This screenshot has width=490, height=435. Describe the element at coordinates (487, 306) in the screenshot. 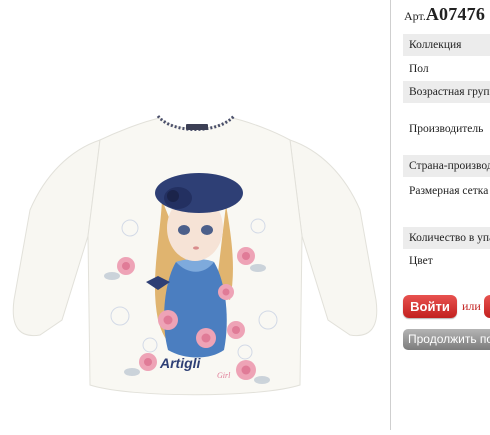

I see `register-button` at that location.